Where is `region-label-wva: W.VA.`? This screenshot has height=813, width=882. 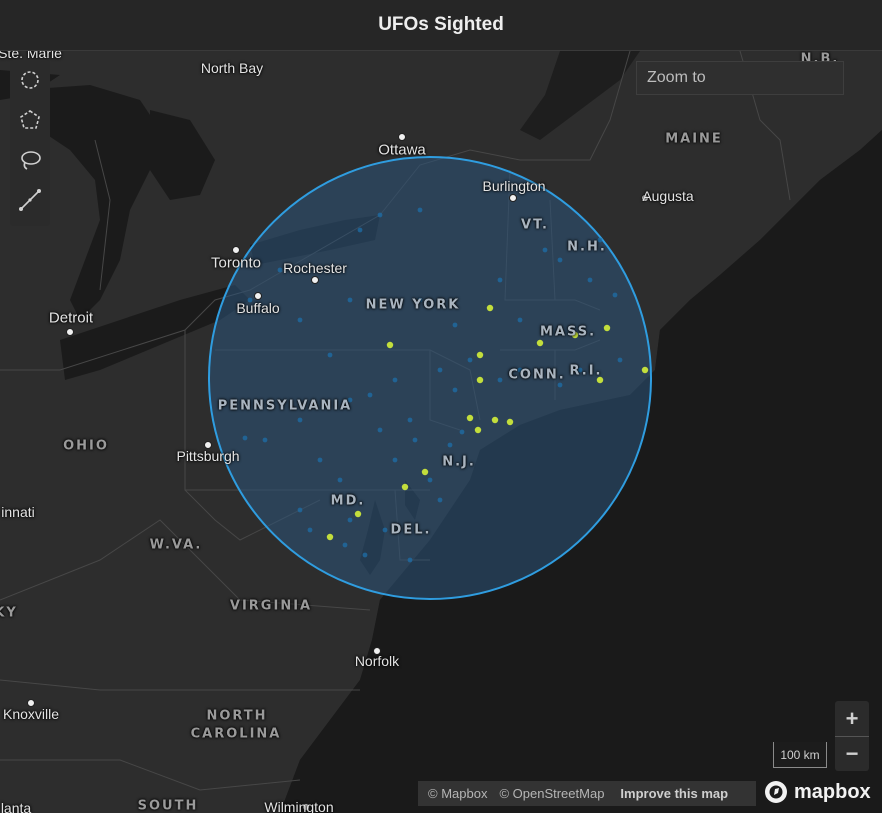 region-label-wva: W.VA. is located at coordinates (176, 545).